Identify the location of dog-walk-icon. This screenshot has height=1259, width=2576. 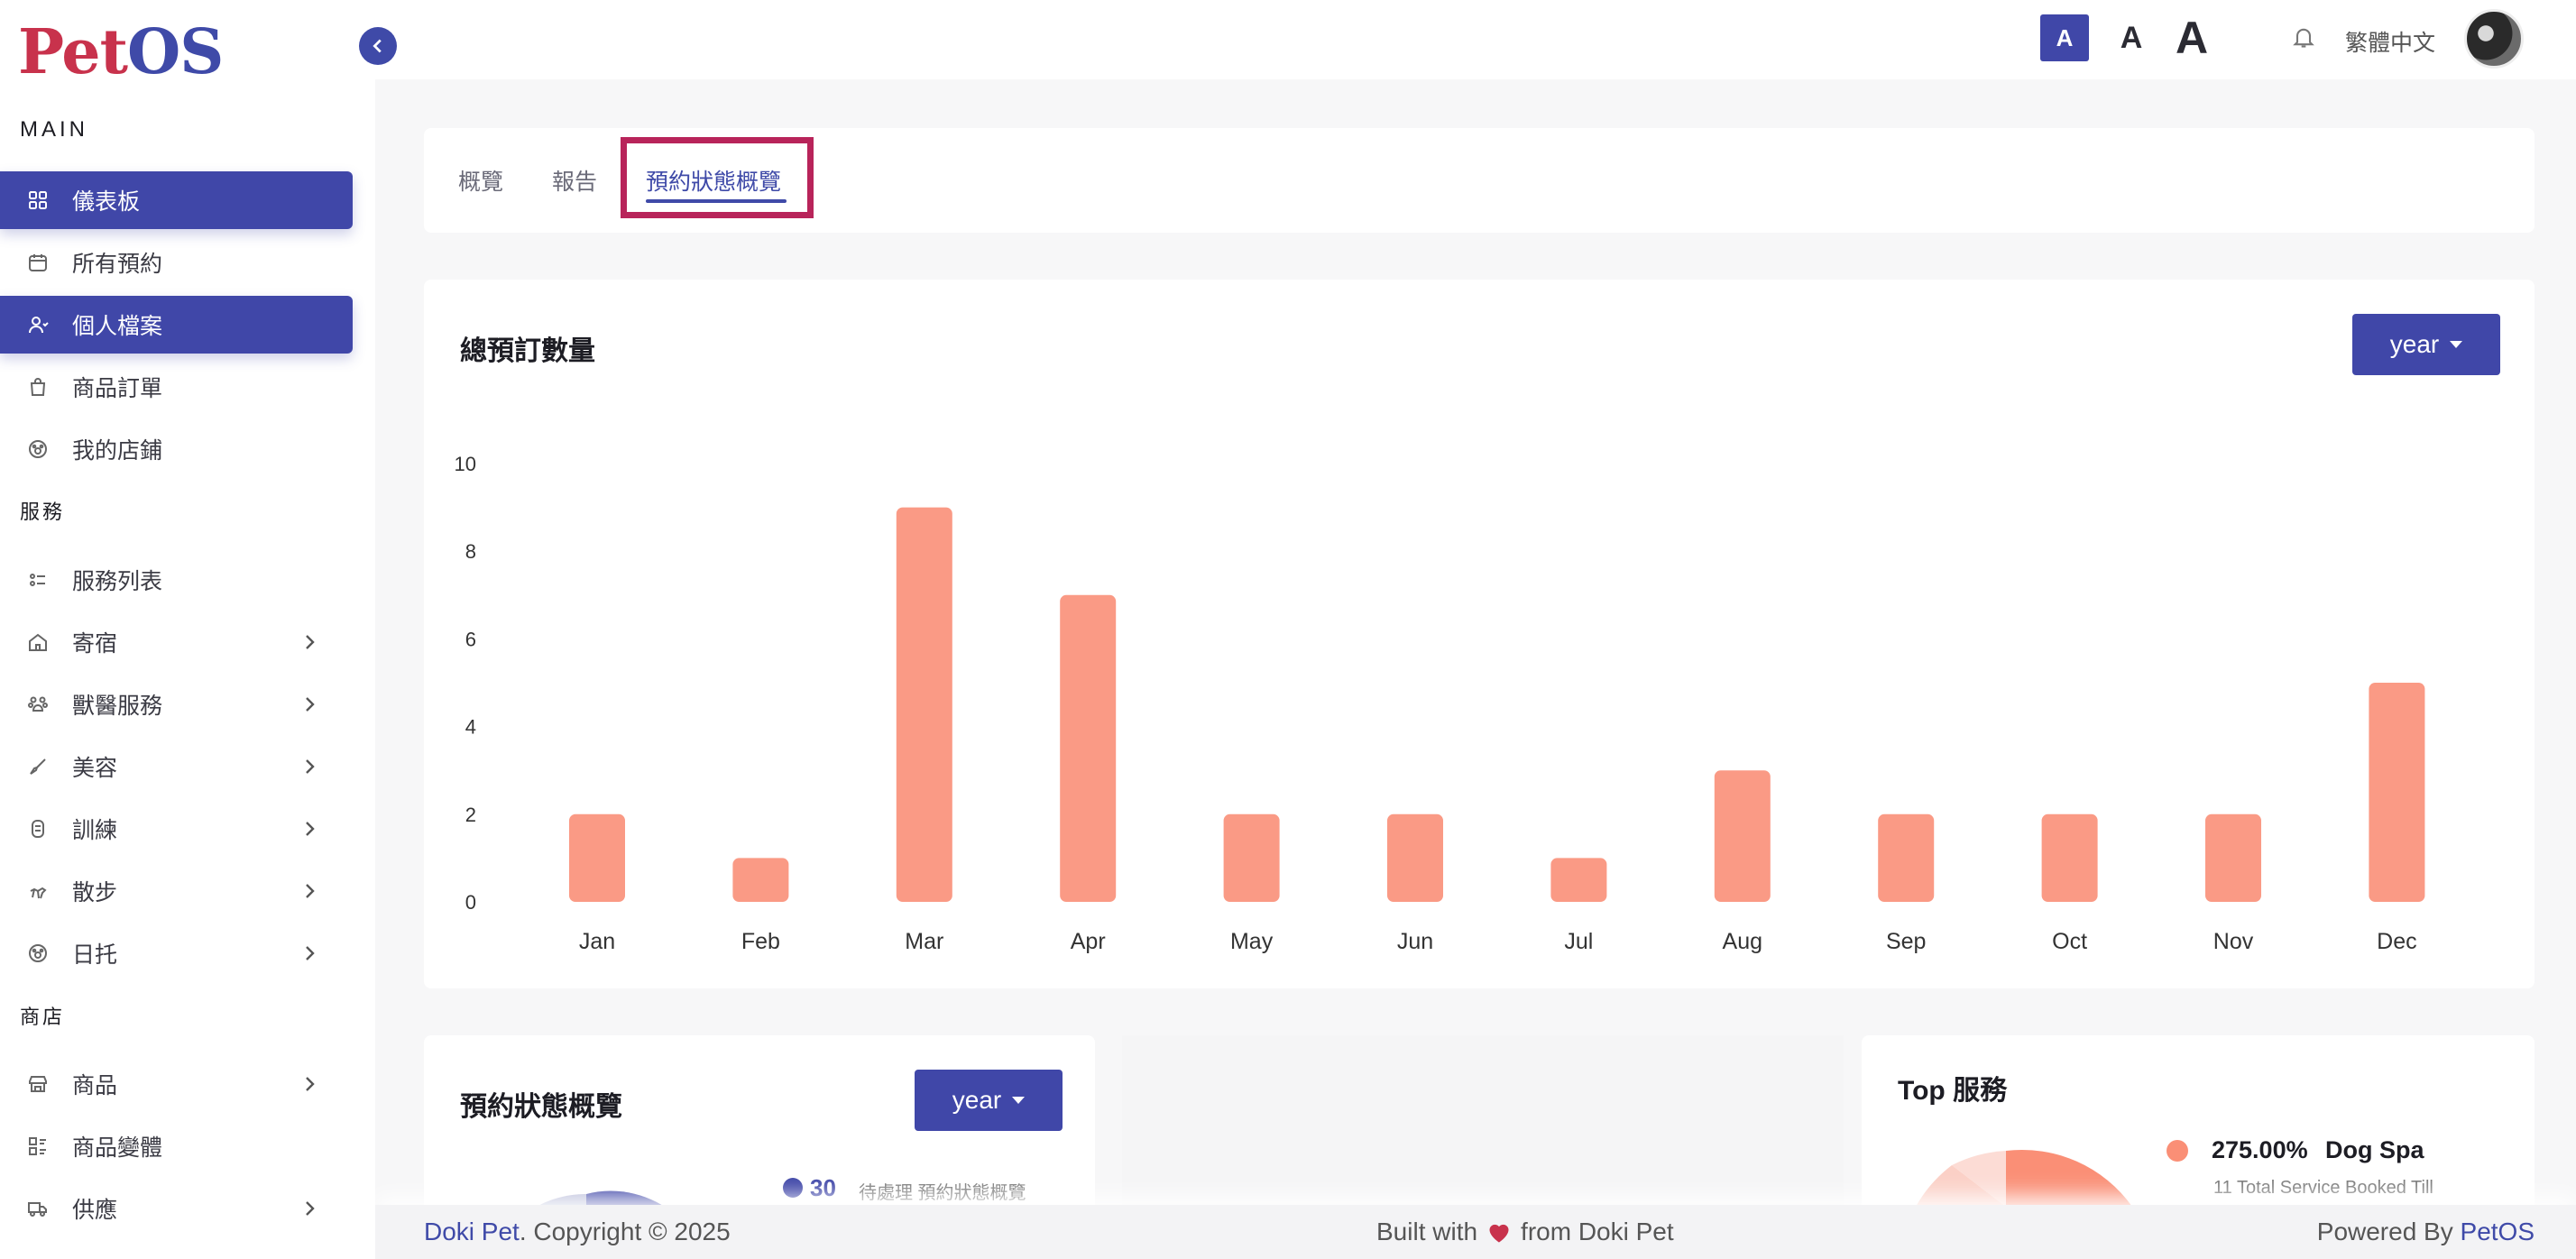
(38, 891).